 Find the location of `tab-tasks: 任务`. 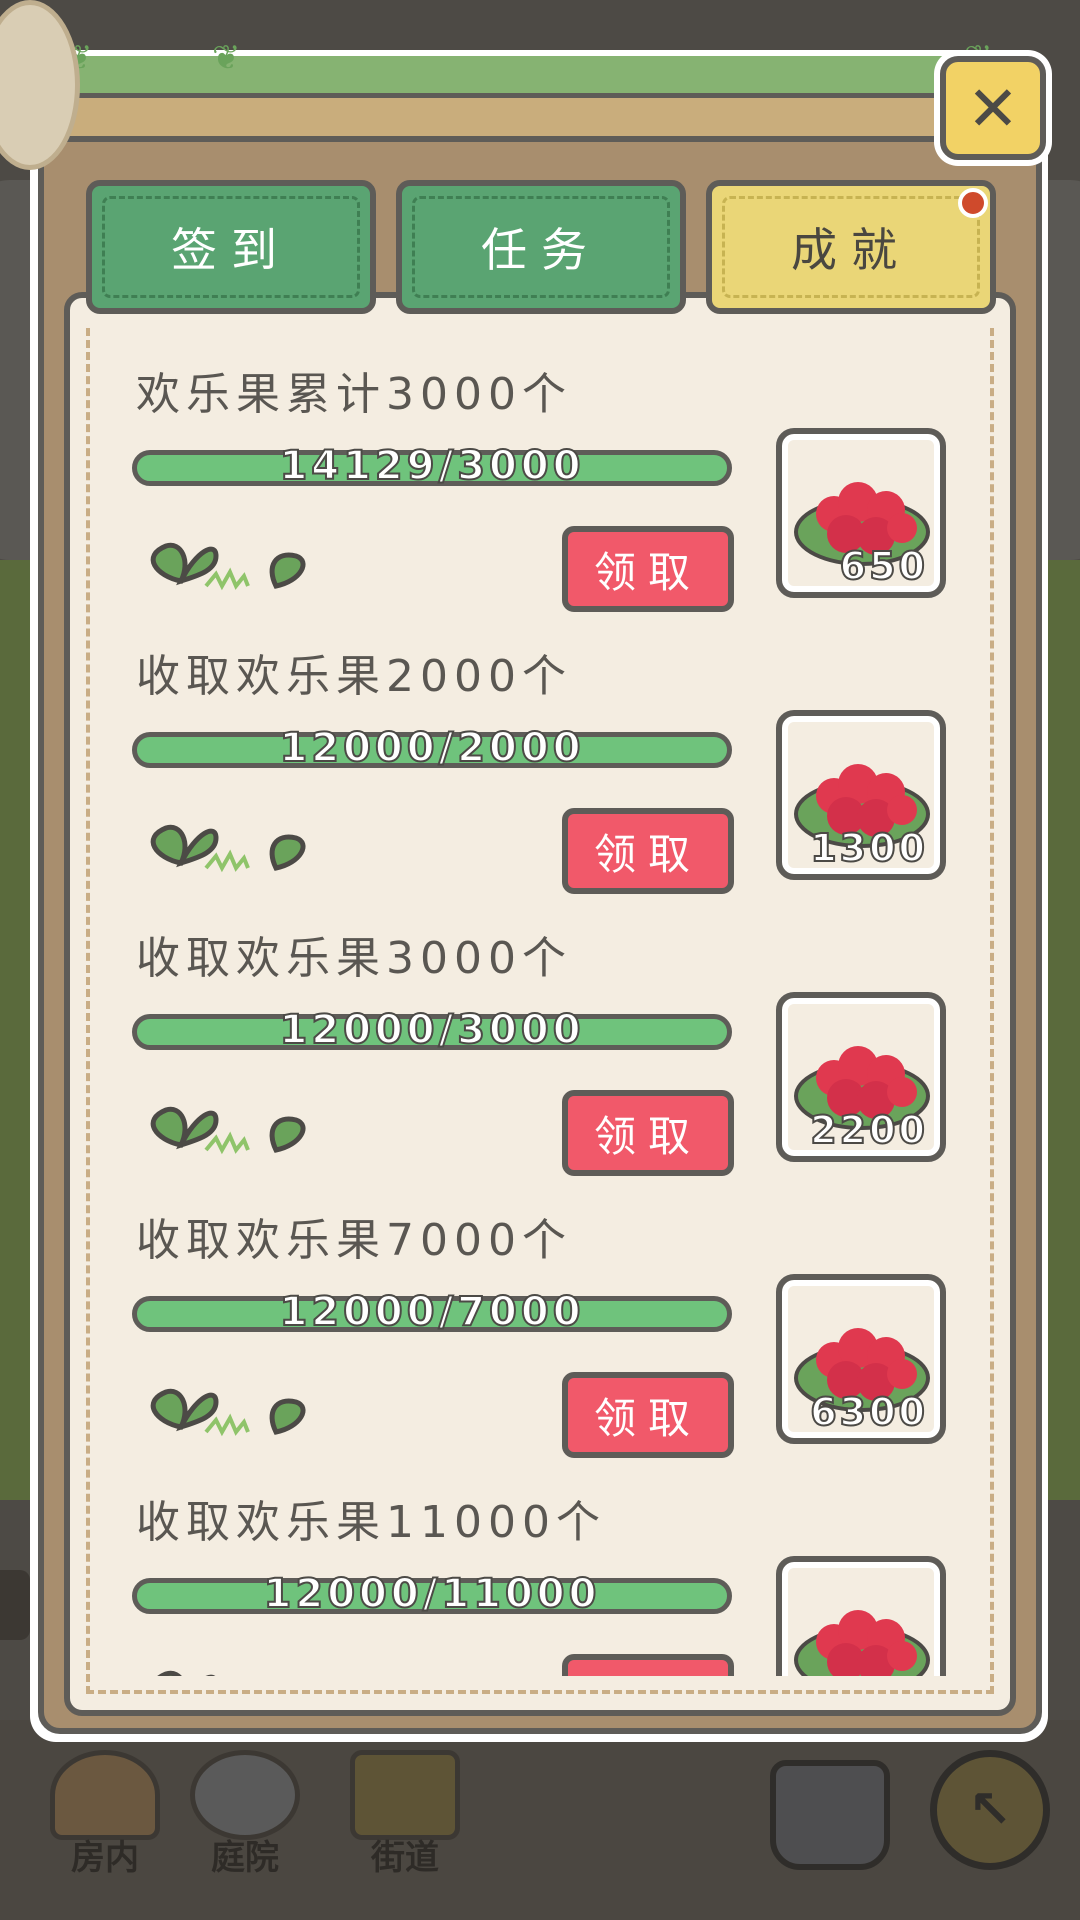

tab-tasks: 任务 is located at coordinates (541, 247).